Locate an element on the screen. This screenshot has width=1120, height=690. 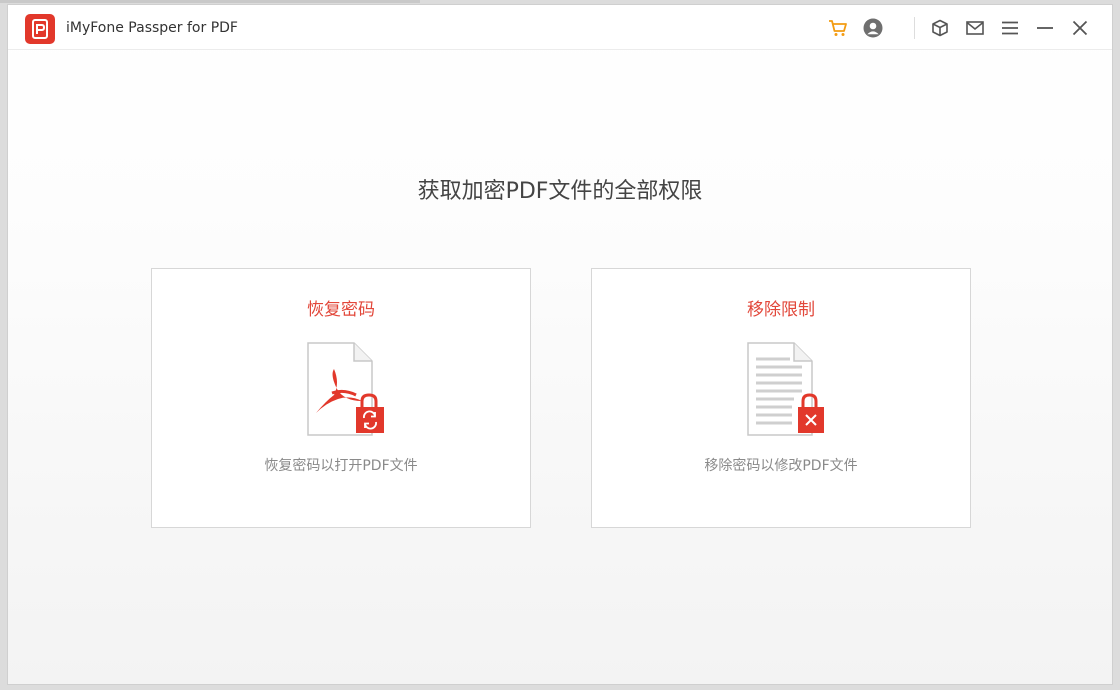
remove-restrictions-card: 移除限制 移除密码以修改PDF文件 is located at coordinates (781, 398).